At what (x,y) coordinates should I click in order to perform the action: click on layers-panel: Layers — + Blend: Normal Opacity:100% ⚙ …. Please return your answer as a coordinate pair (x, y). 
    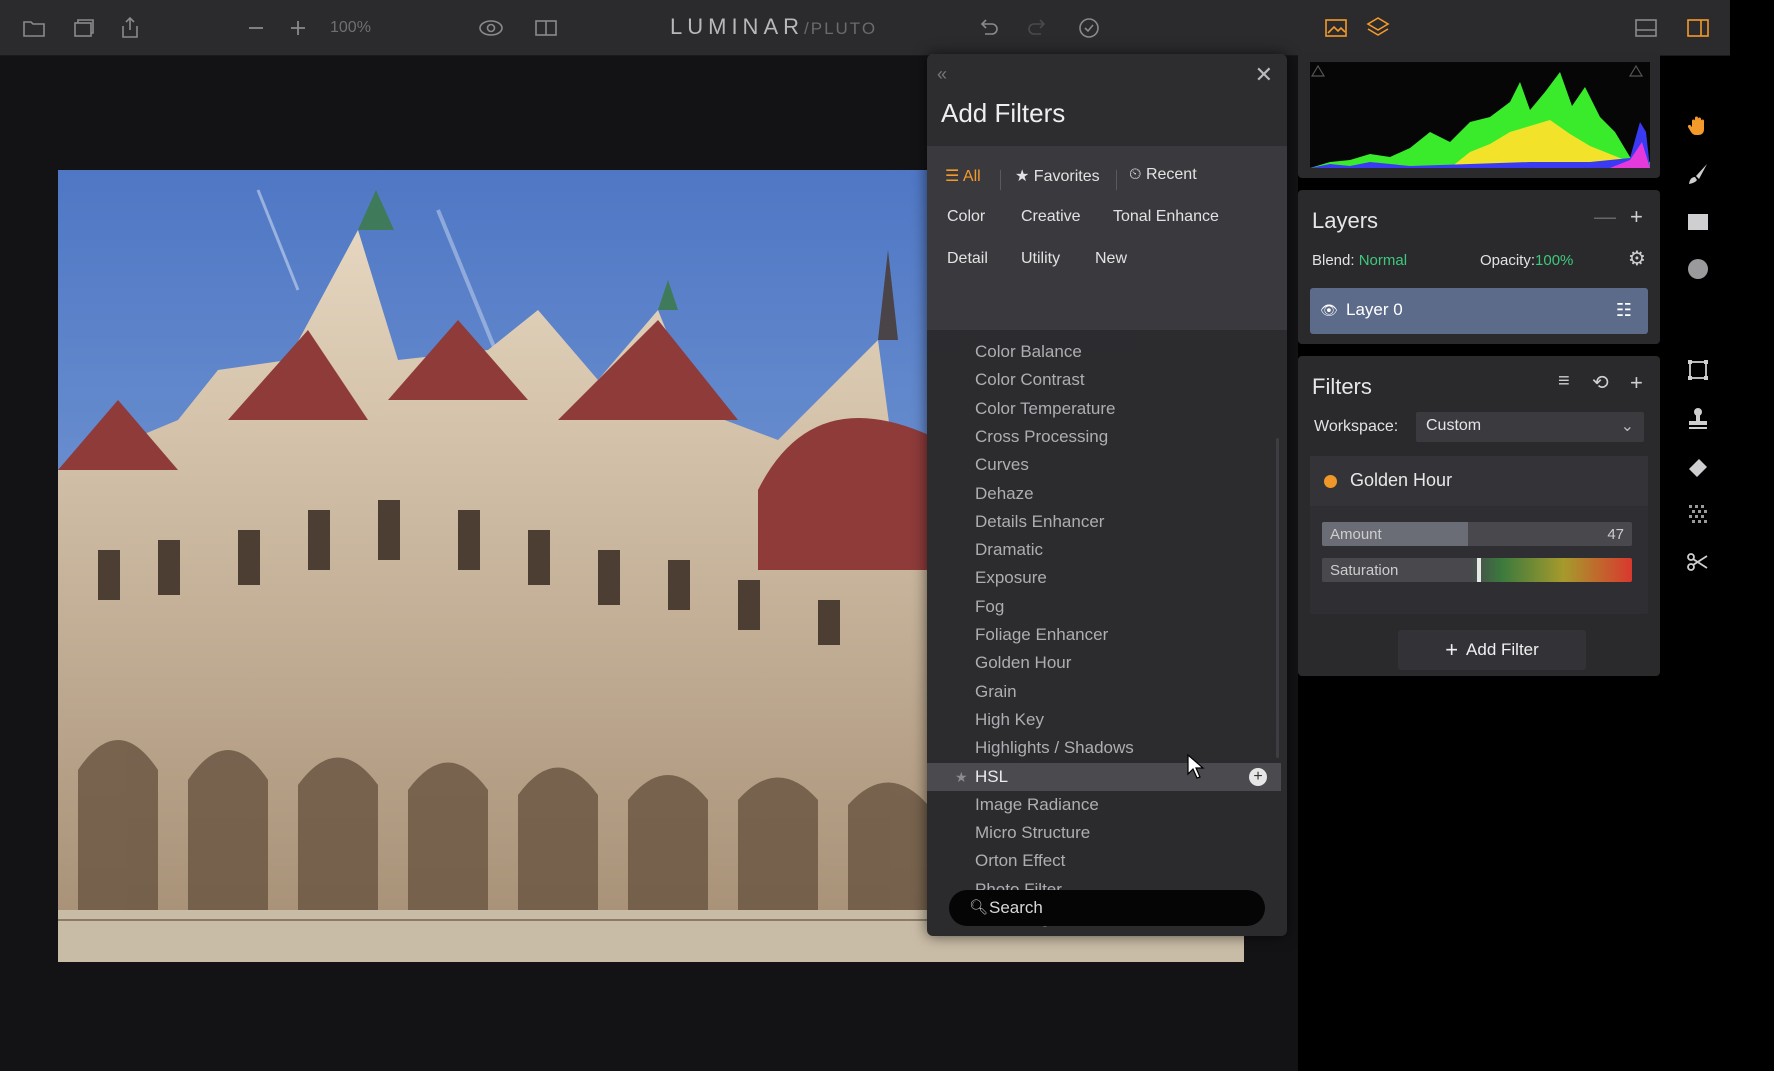
    Looking at the image, I should click on (1479, 267).